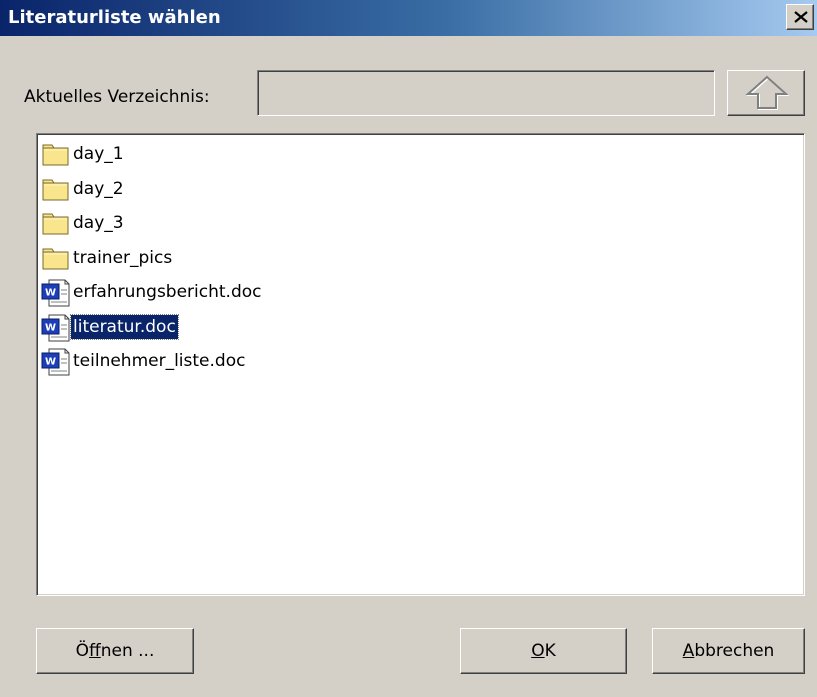 This screenshot has width=817, height=697. Describe the element at coordinates (114, 17) in the screenshot. I see `dialog-title: Literaturliste wählen` at that location.